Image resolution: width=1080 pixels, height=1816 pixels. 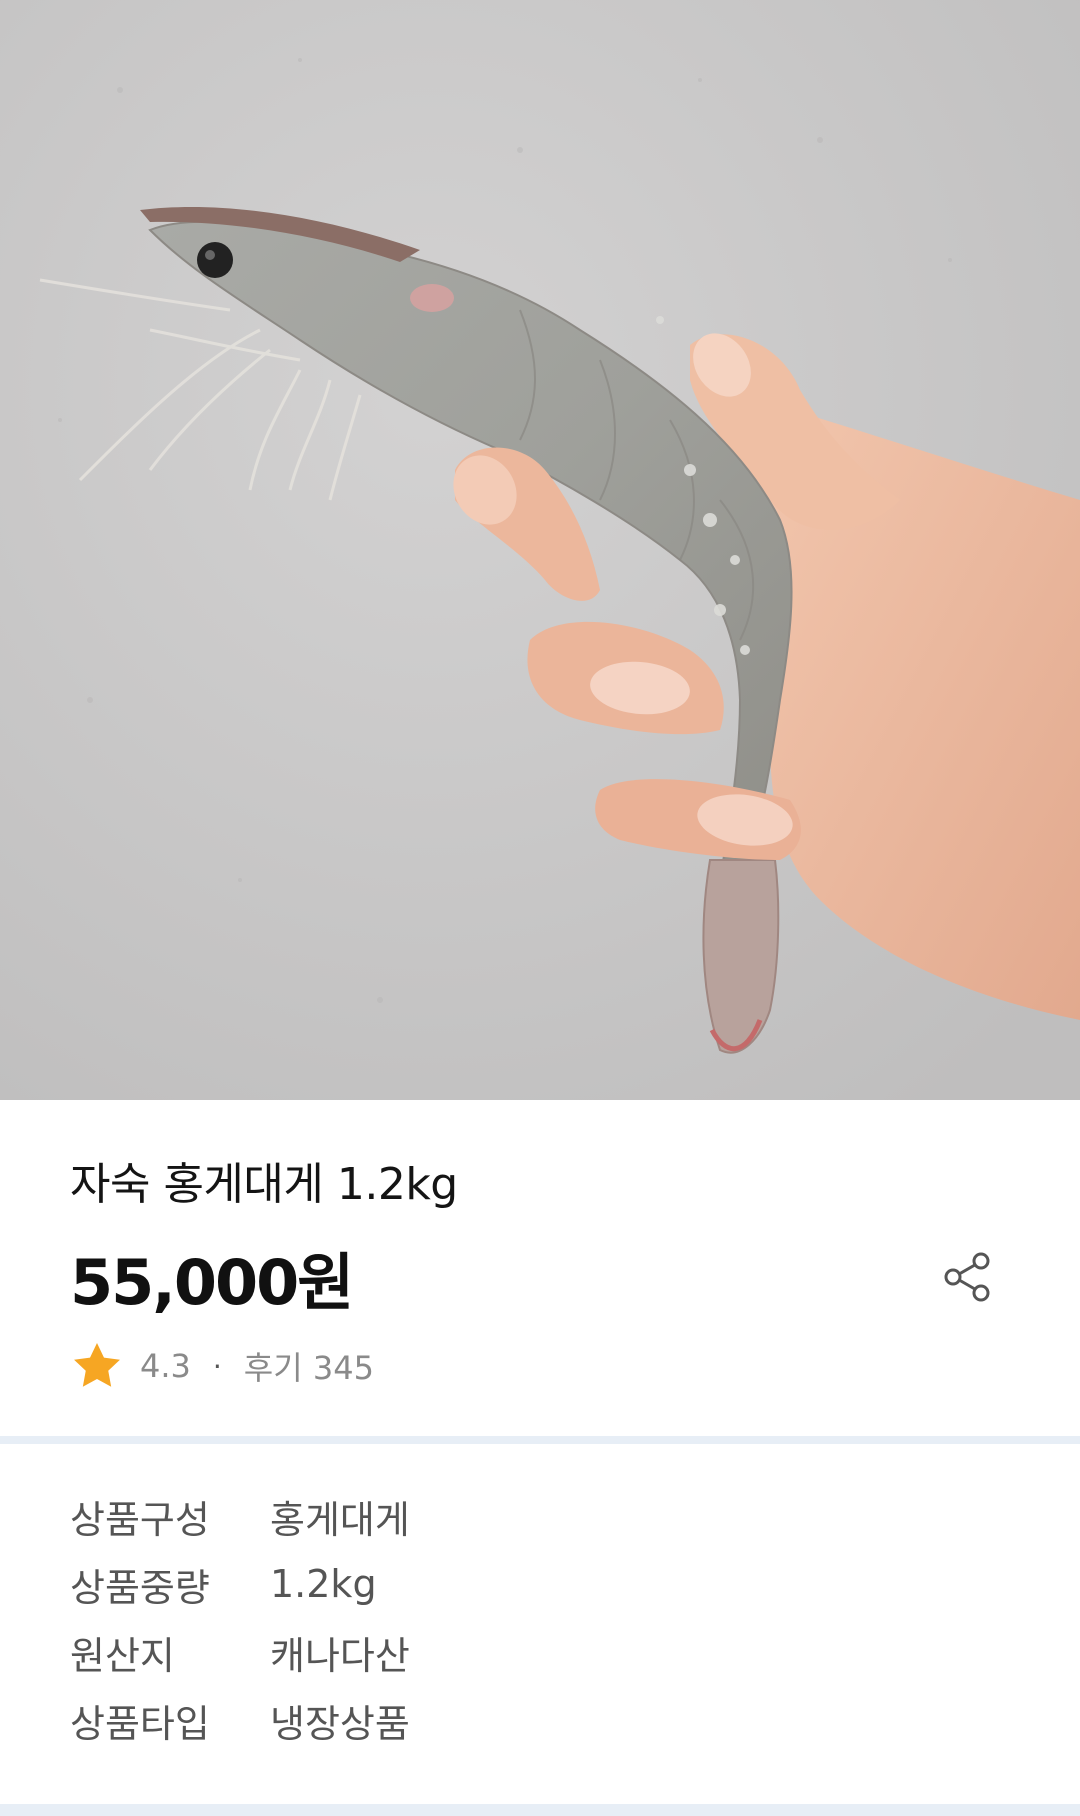 What do you see at coordinates (240, 1652) in the screenshot?
I see `spec-row-origin: 원산지 캐나다산` at bounding box center [240, 1652].